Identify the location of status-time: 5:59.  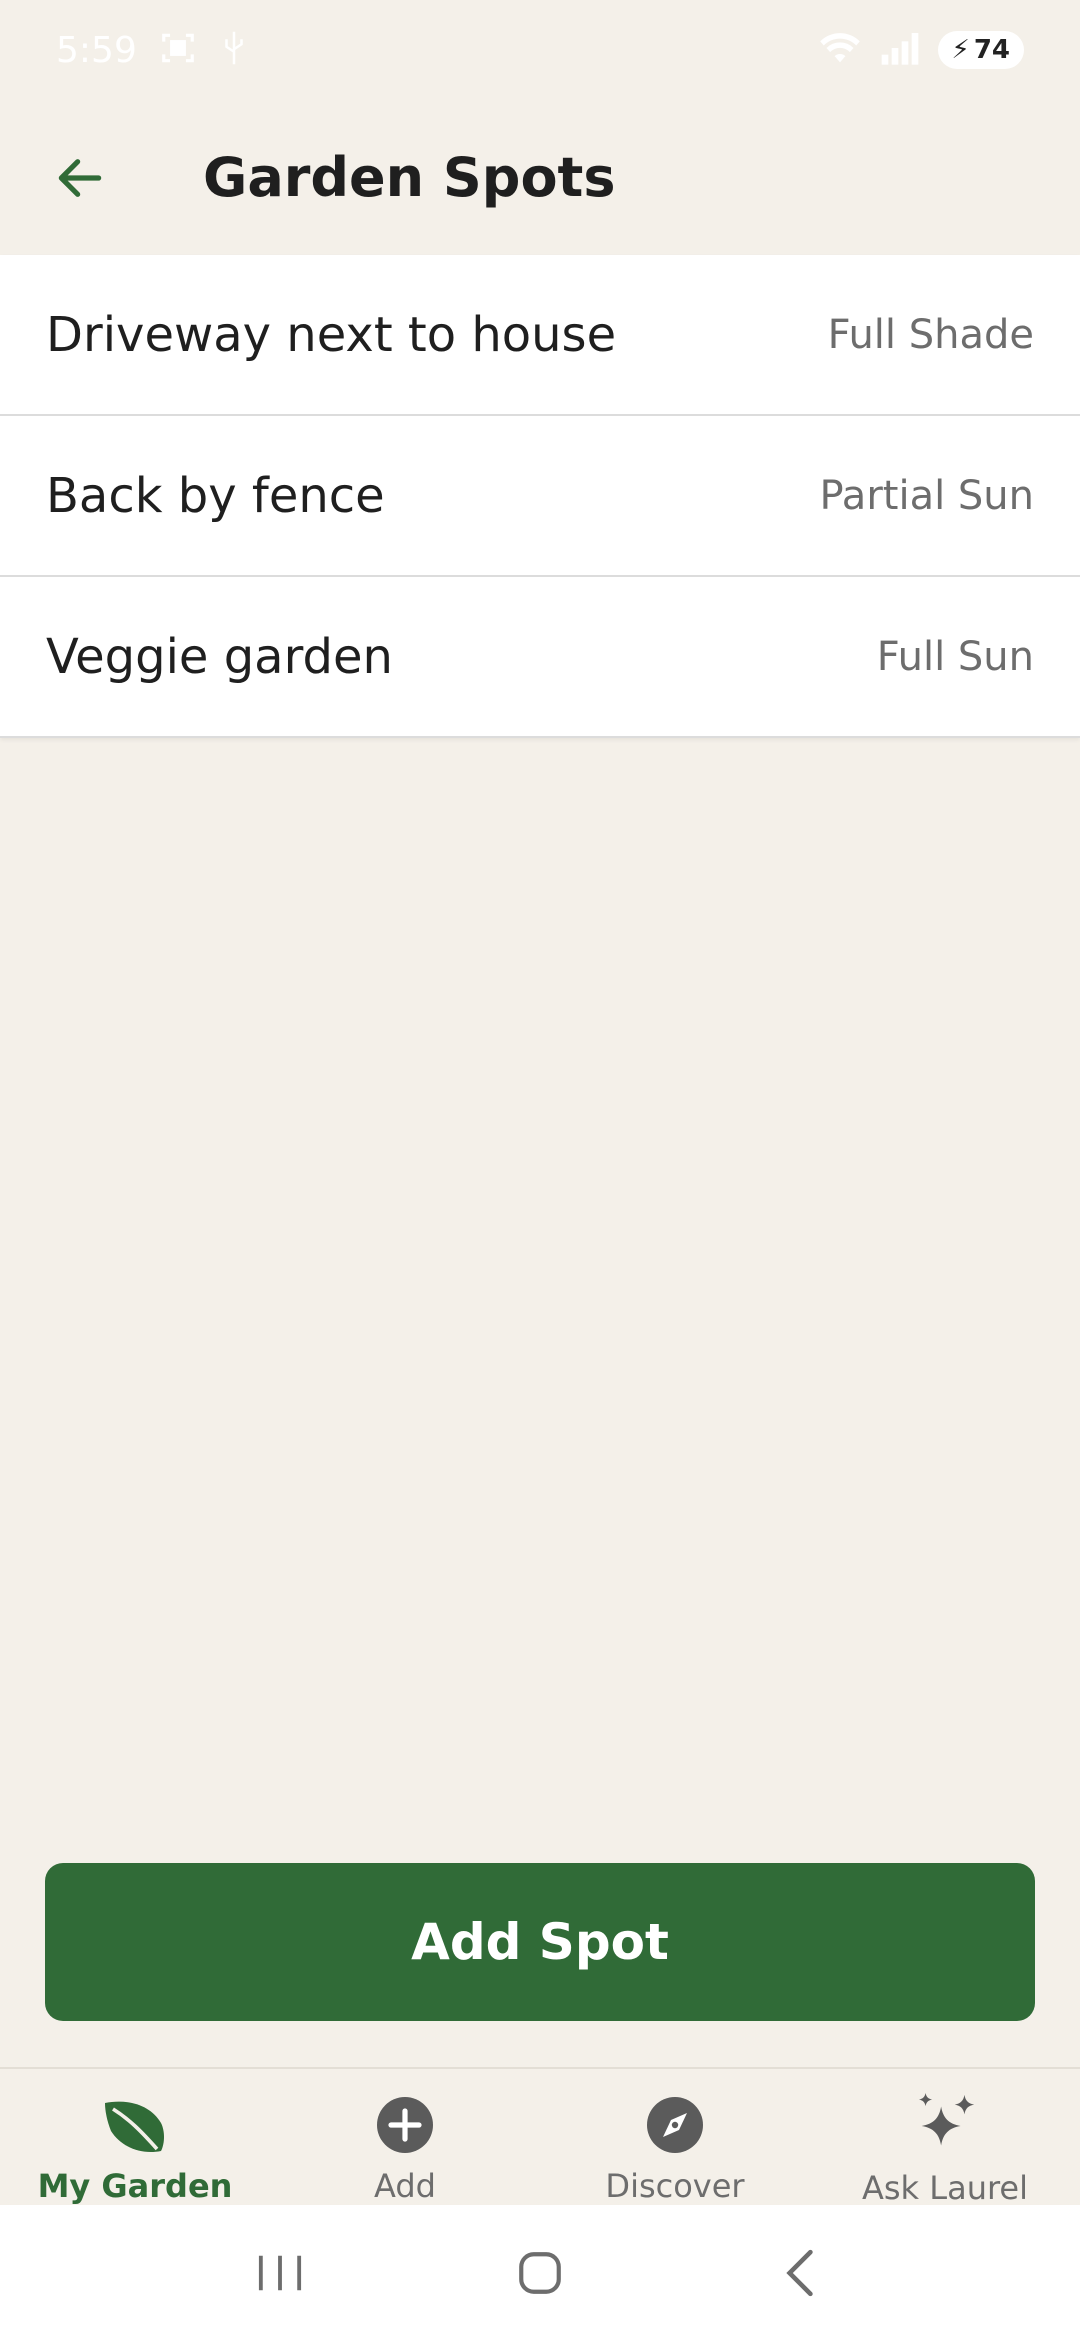
(96, 50).